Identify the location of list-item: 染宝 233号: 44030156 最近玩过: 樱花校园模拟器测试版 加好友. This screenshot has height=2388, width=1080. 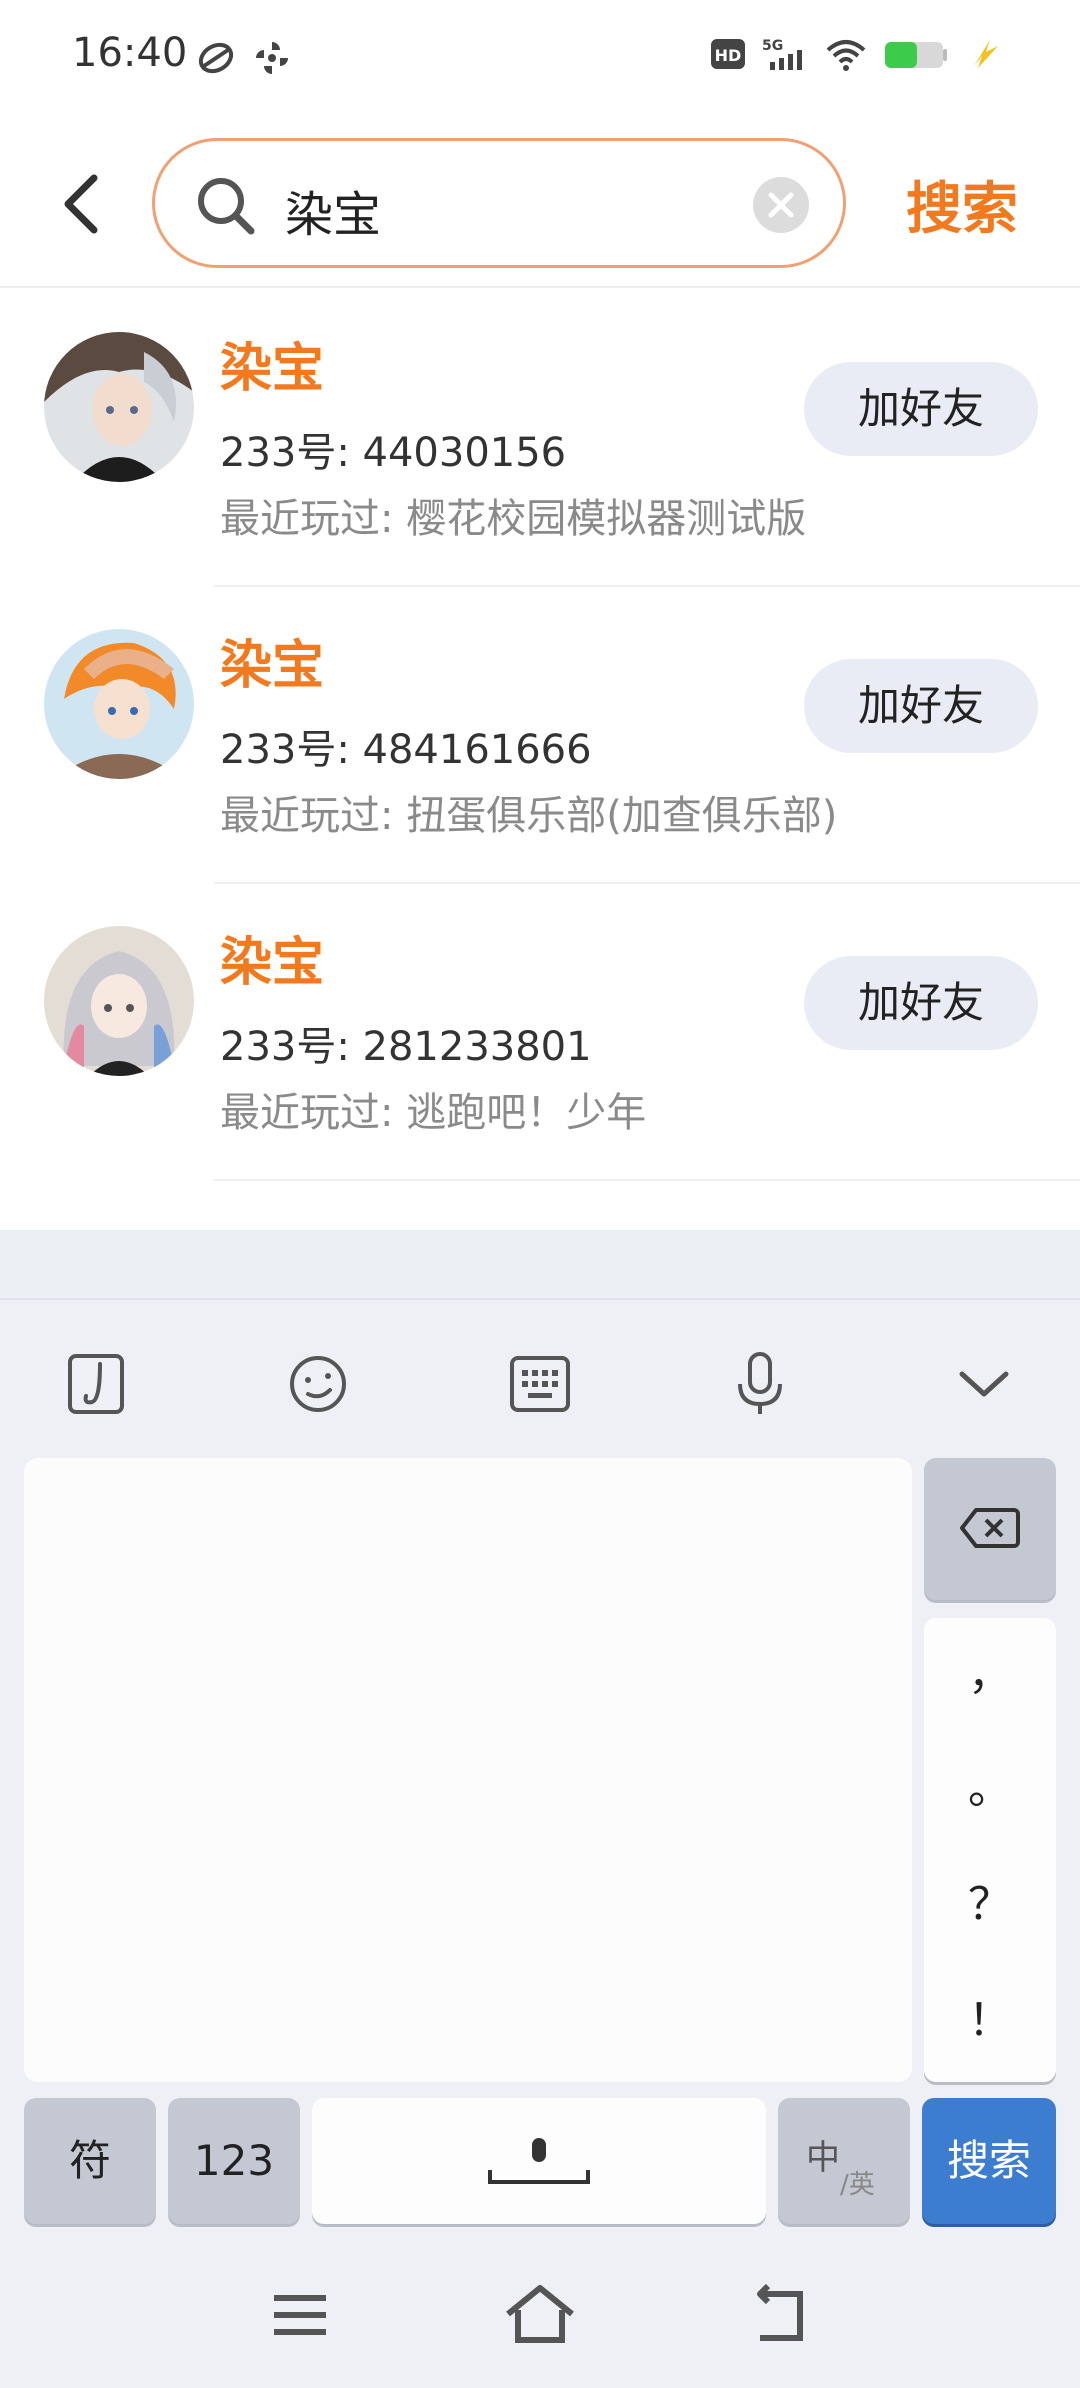
(540, 438).